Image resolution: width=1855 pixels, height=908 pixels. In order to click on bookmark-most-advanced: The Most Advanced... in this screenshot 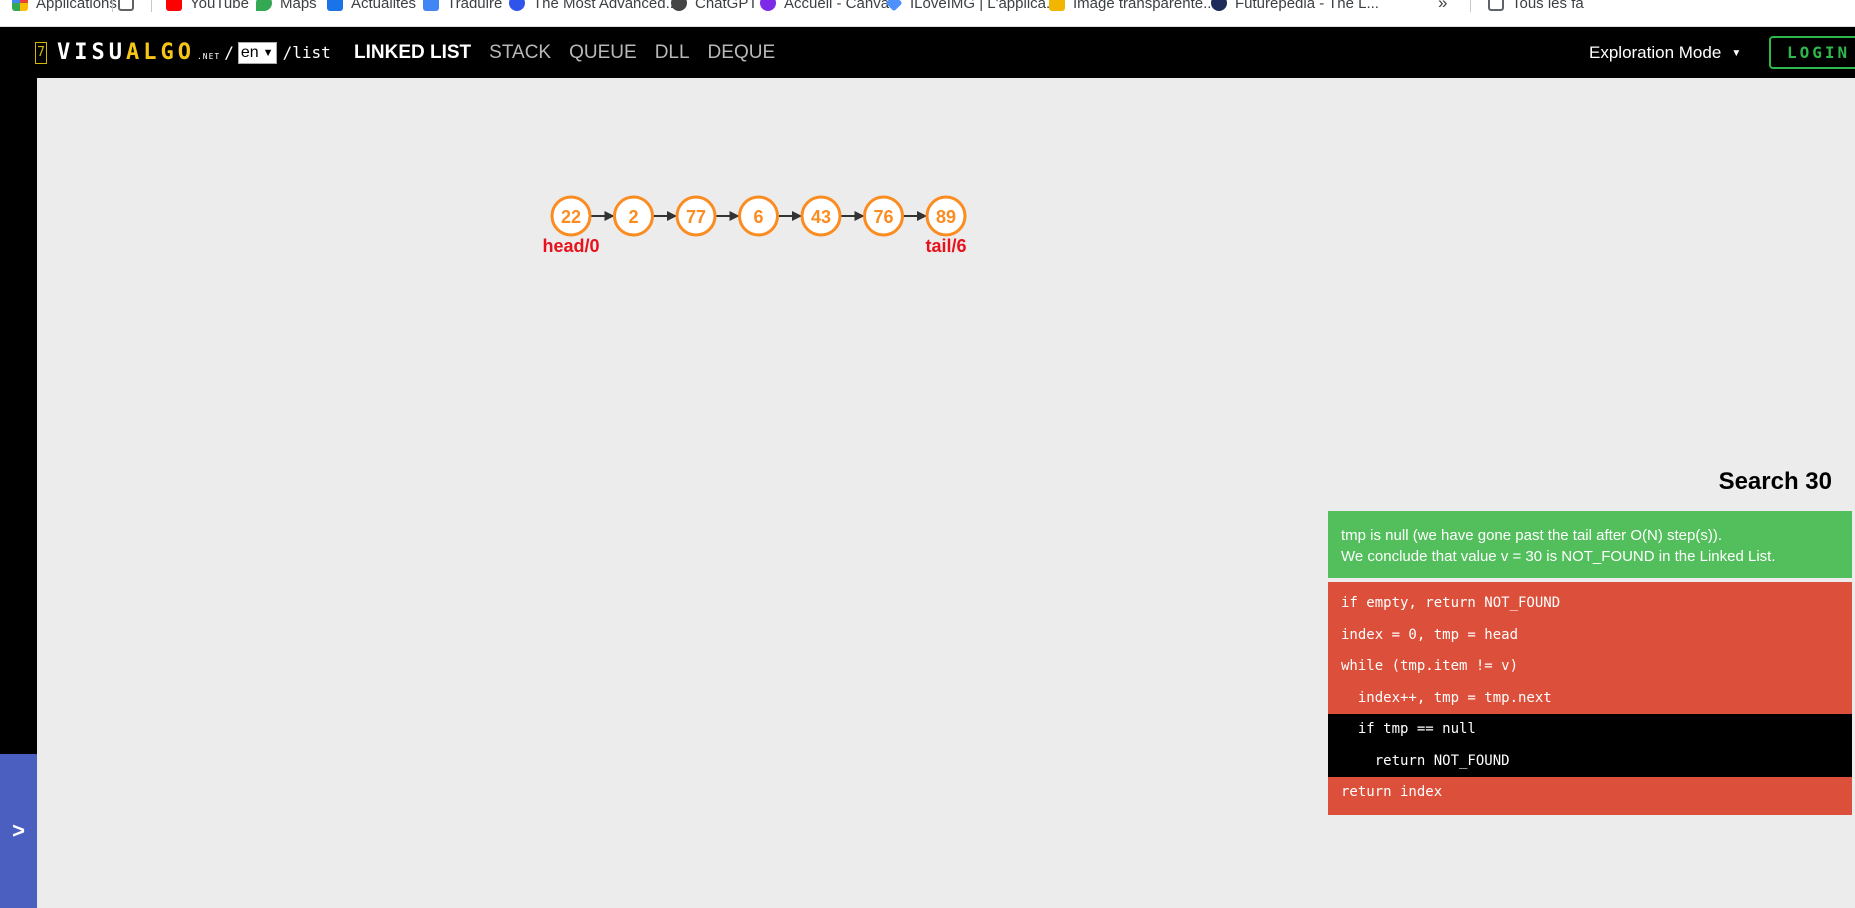, I will do `click(593, 6)`.